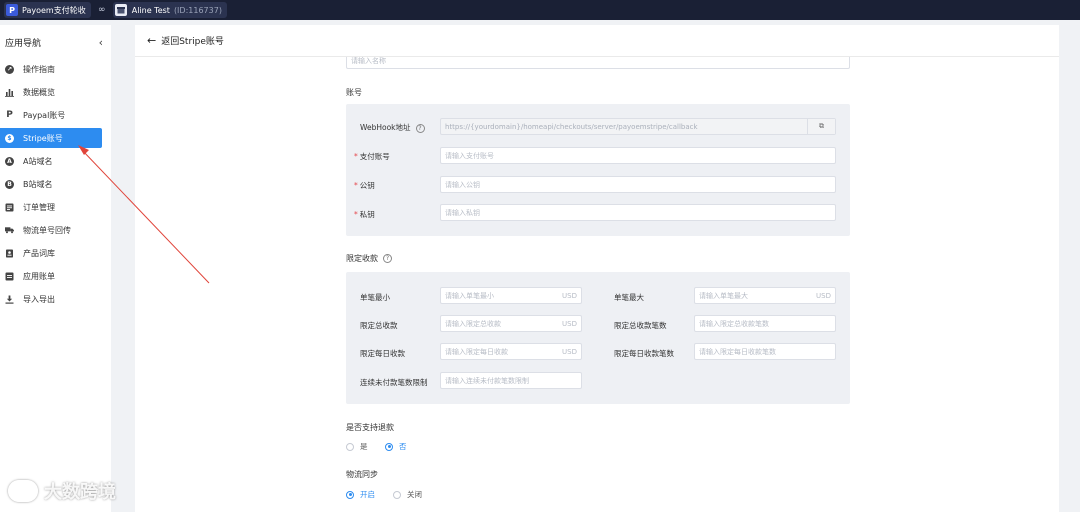  Describe the element at coordinates (362, 474) in the screenshot. I see `logistics-sync-title: 物流同步` at that location.